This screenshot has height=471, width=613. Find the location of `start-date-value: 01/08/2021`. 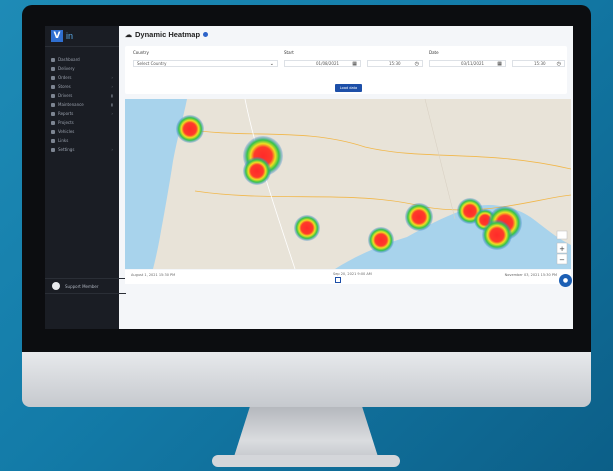

start-date-value: 01/08/2021 is located at coordinates (328, 63).